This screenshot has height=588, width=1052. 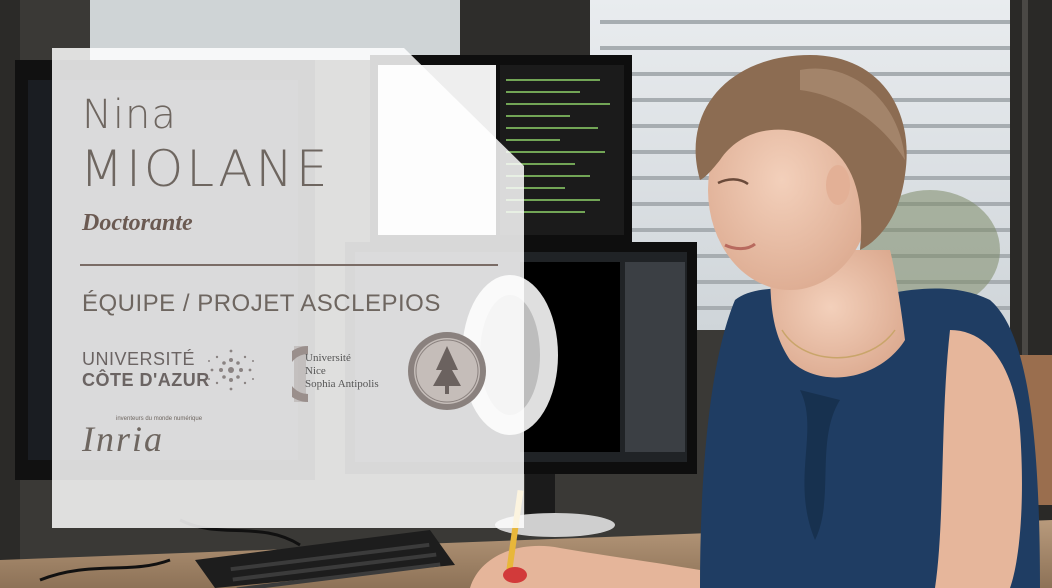 I want to click on unice-line-3: Sophia Antipolis, so click(x=342, y=384).